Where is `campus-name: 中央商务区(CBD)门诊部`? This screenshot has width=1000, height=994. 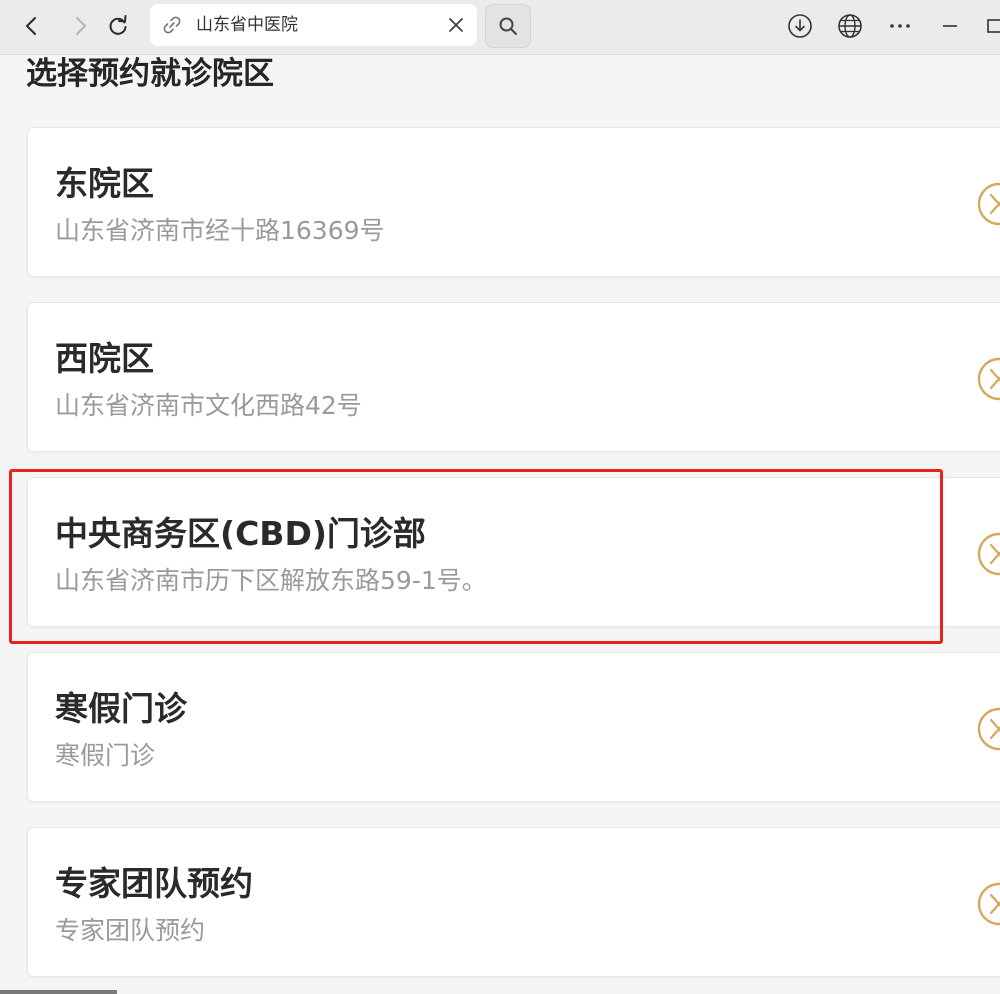 campus-name: 中央商务区(CBD)门诊部 is located at coordinates (240, 533).